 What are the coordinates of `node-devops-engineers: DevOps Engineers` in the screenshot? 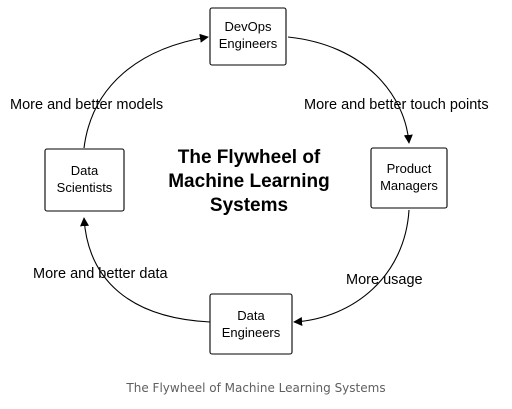 It's located at (248, 36).